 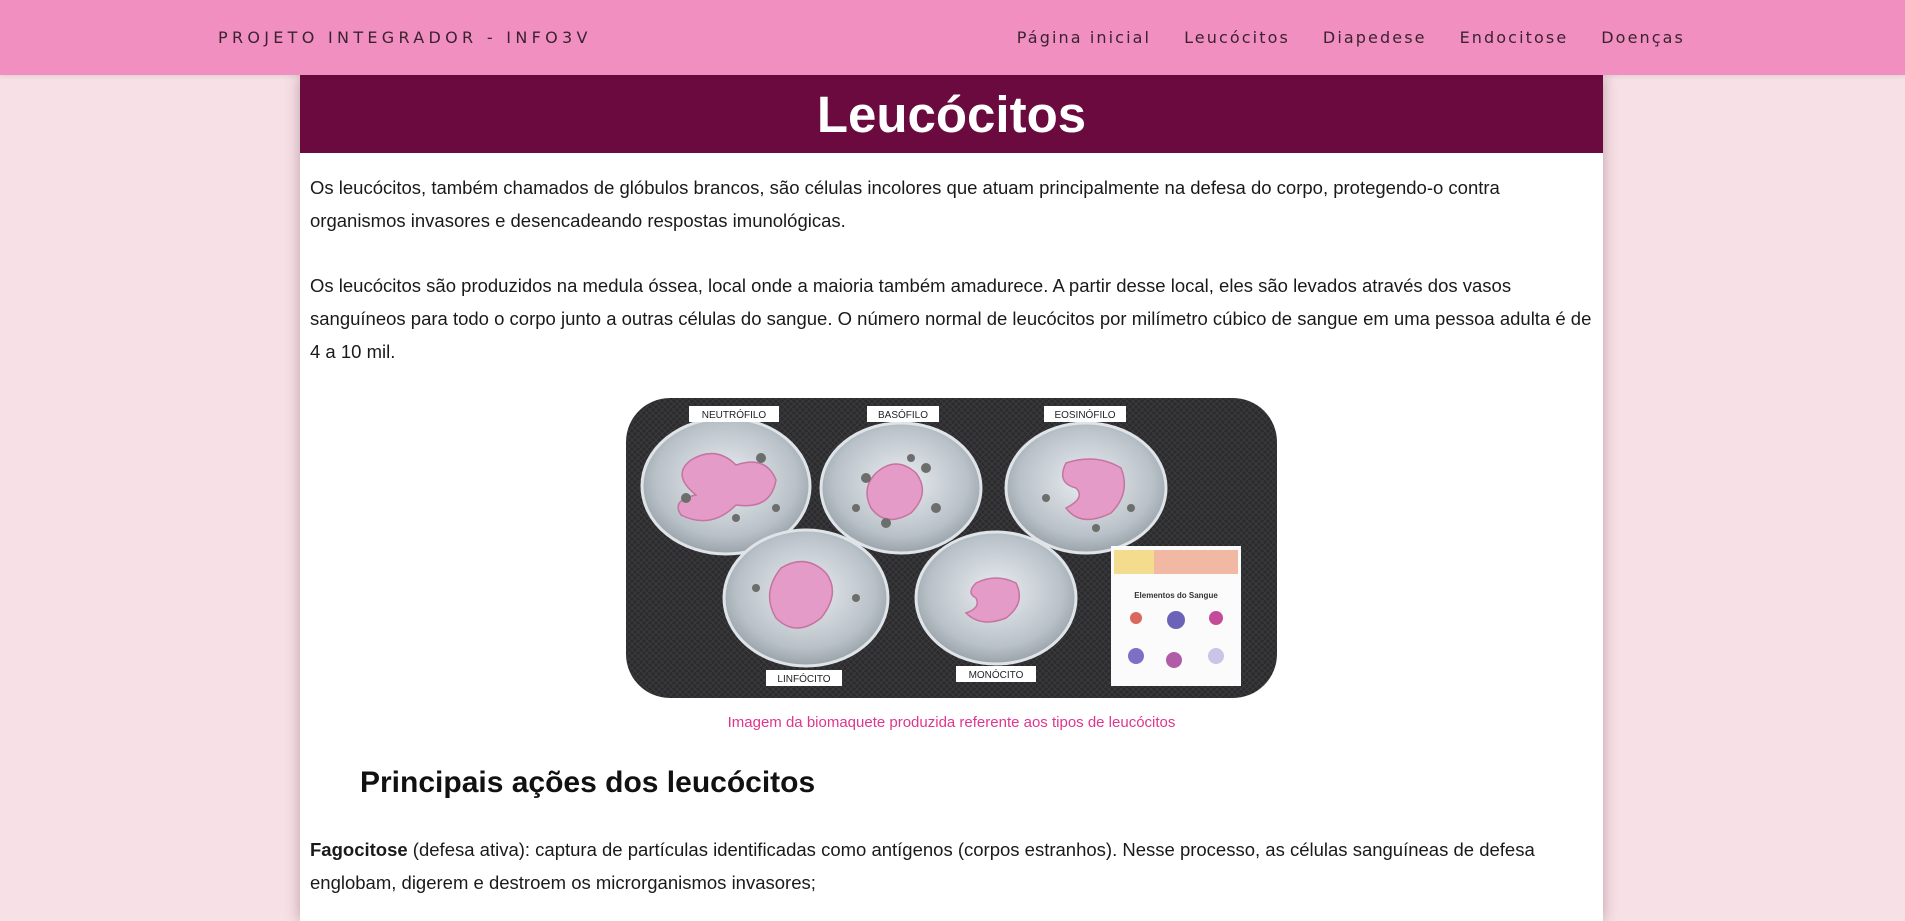 What do you see at coordinates (588, 782) in the screenshot?
I see `section-heading: Principais ações dos leucócitos` at bounding box center [588, 782].